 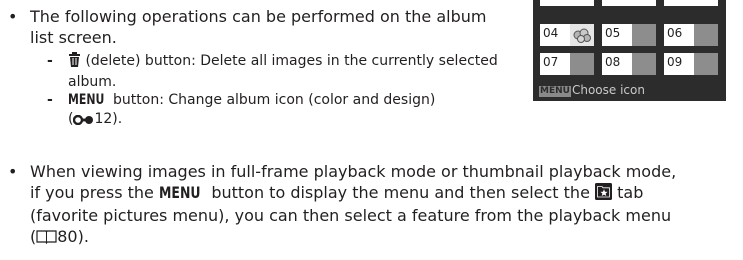 What do you see at coordinates (108, 119) in the screenshot?
I see `sub2-ref: 12).` at bounding box center [108, 119].